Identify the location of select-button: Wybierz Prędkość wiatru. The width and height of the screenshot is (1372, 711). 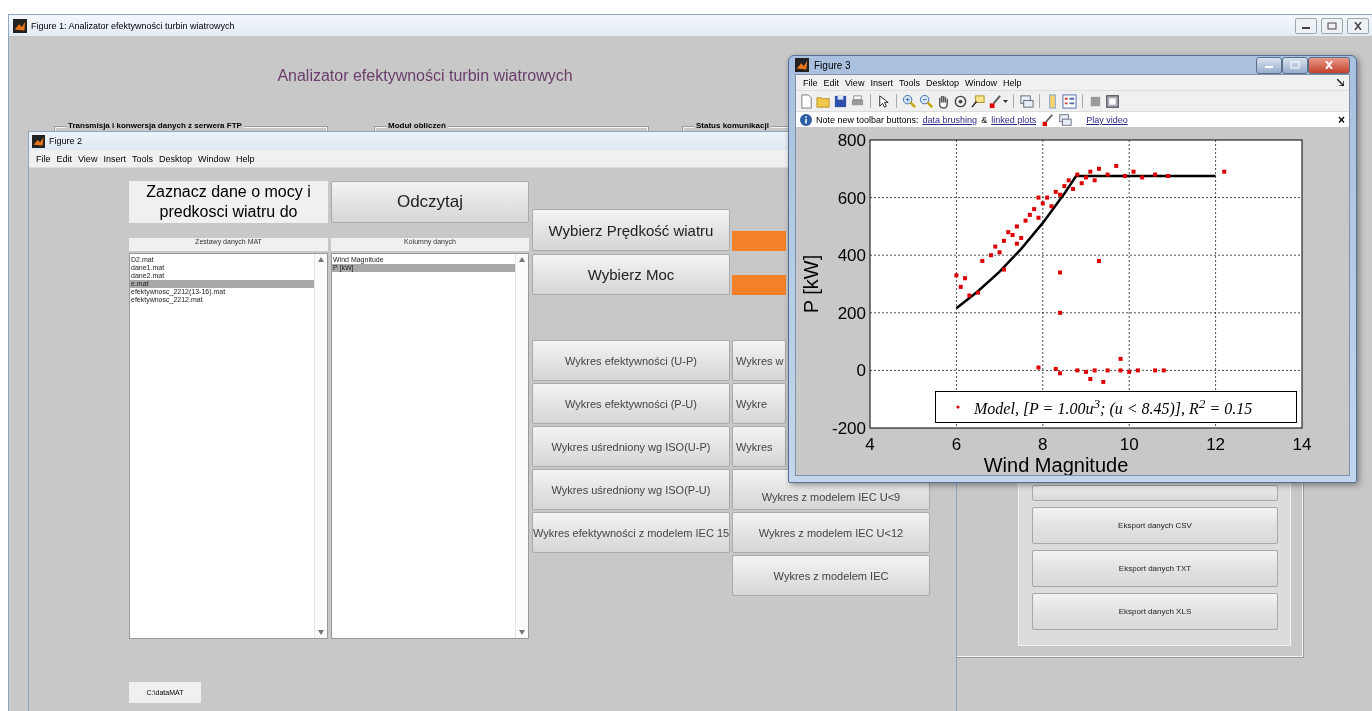
(631, 230).